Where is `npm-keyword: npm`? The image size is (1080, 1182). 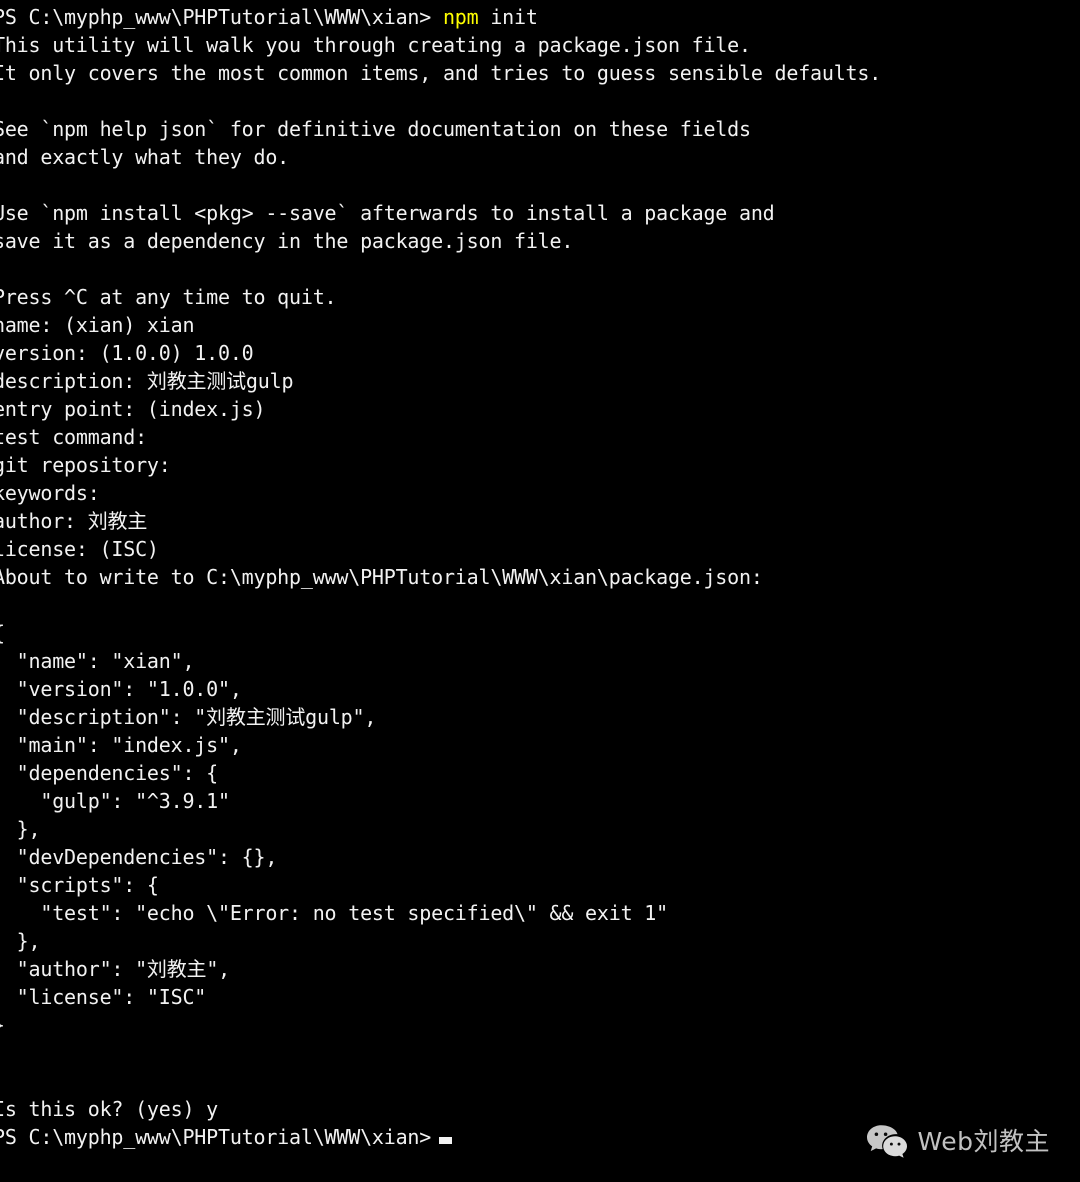
npm-keyword: npm is located at coordinates (460, 17).